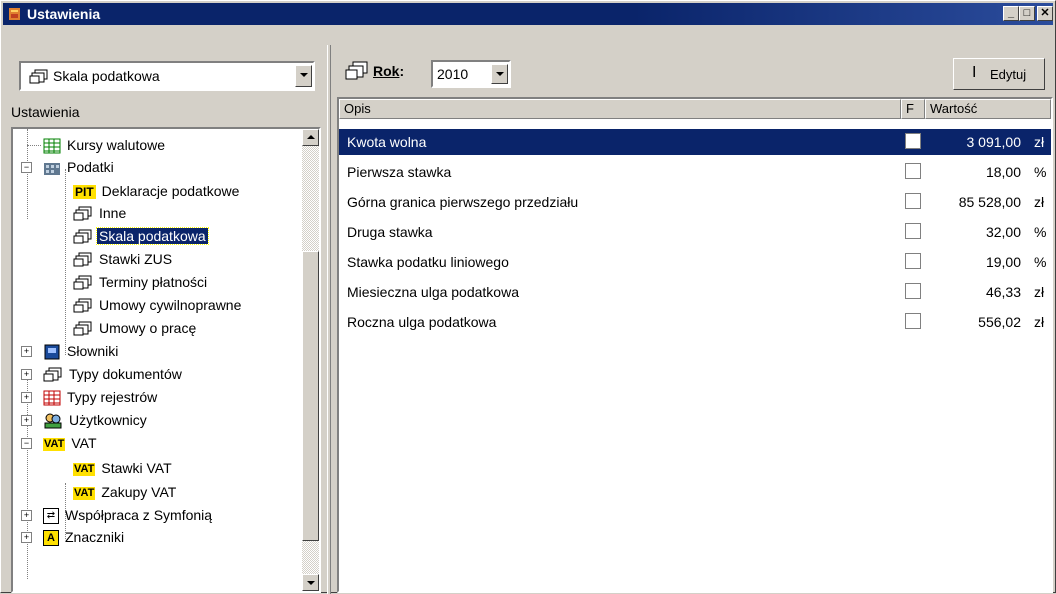 The height and width of the screenshot is (594, 1056). I want to click on minimize-button: _, so click(1011, 13).